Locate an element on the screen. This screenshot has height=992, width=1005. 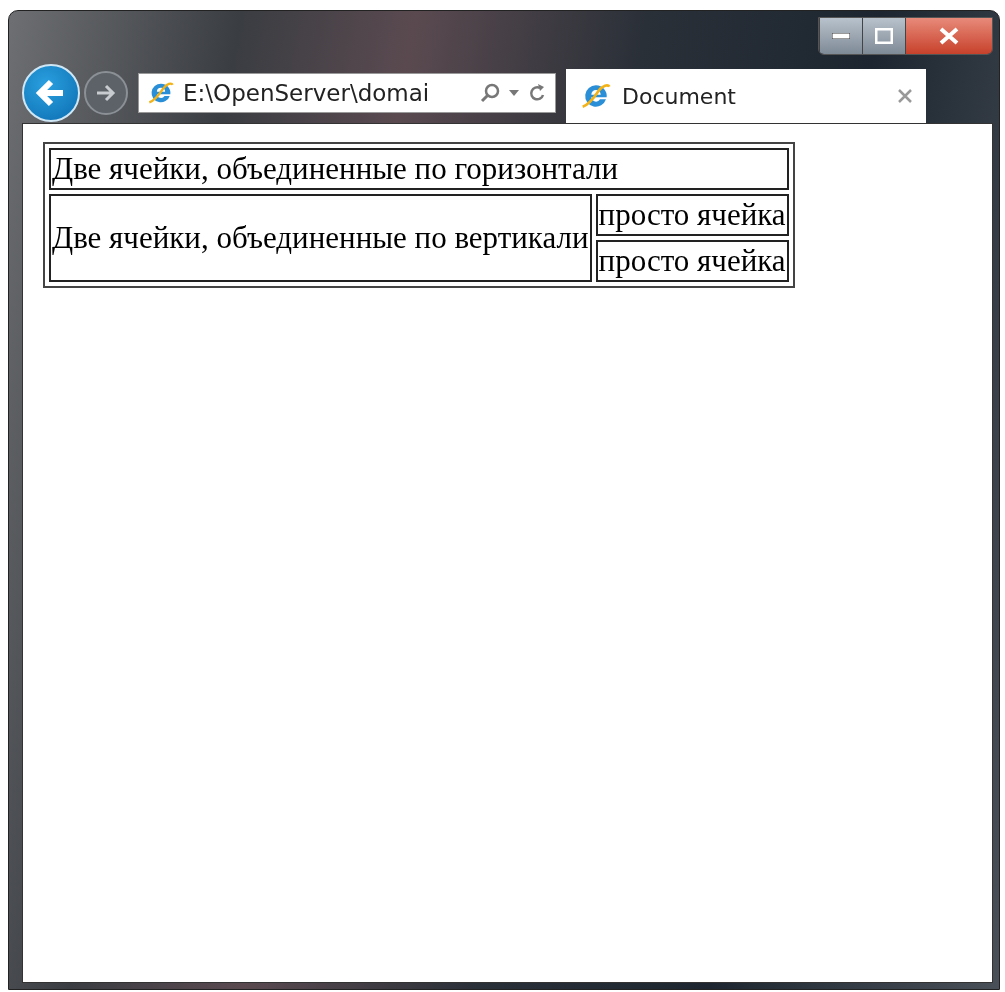
back-button is located at coordinates (51, 93).